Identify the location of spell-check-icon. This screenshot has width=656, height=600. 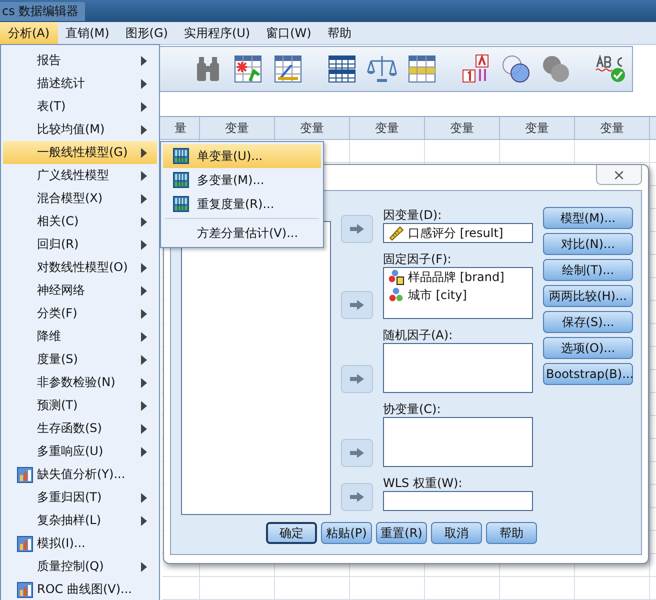
(610, 69).